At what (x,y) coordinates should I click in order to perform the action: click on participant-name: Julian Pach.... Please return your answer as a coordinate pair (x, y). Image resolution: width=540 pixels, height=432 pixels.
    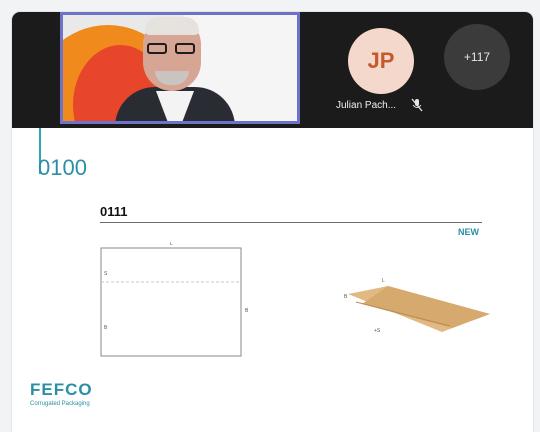
    Looking at the image, I should click on (366, 105).